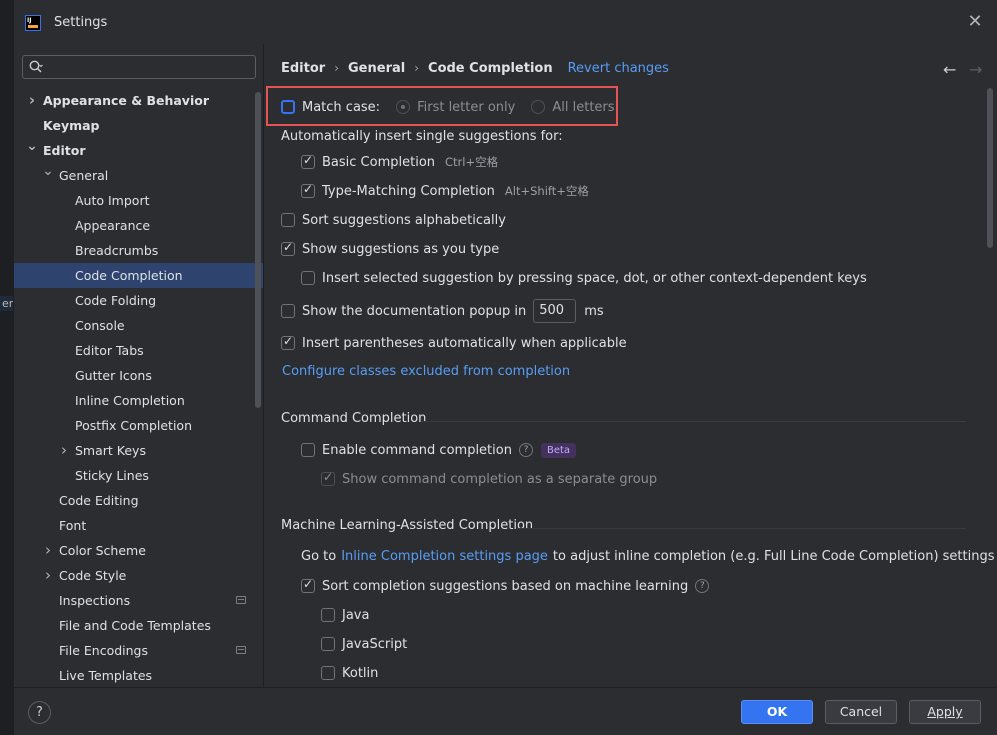 The width and height of the screenshot is (997, 735). What do you see at coordinates (116, 300) in the screenshot?
I see `sidebar-item-label: Code Folding` at bounding box center [116, 300].